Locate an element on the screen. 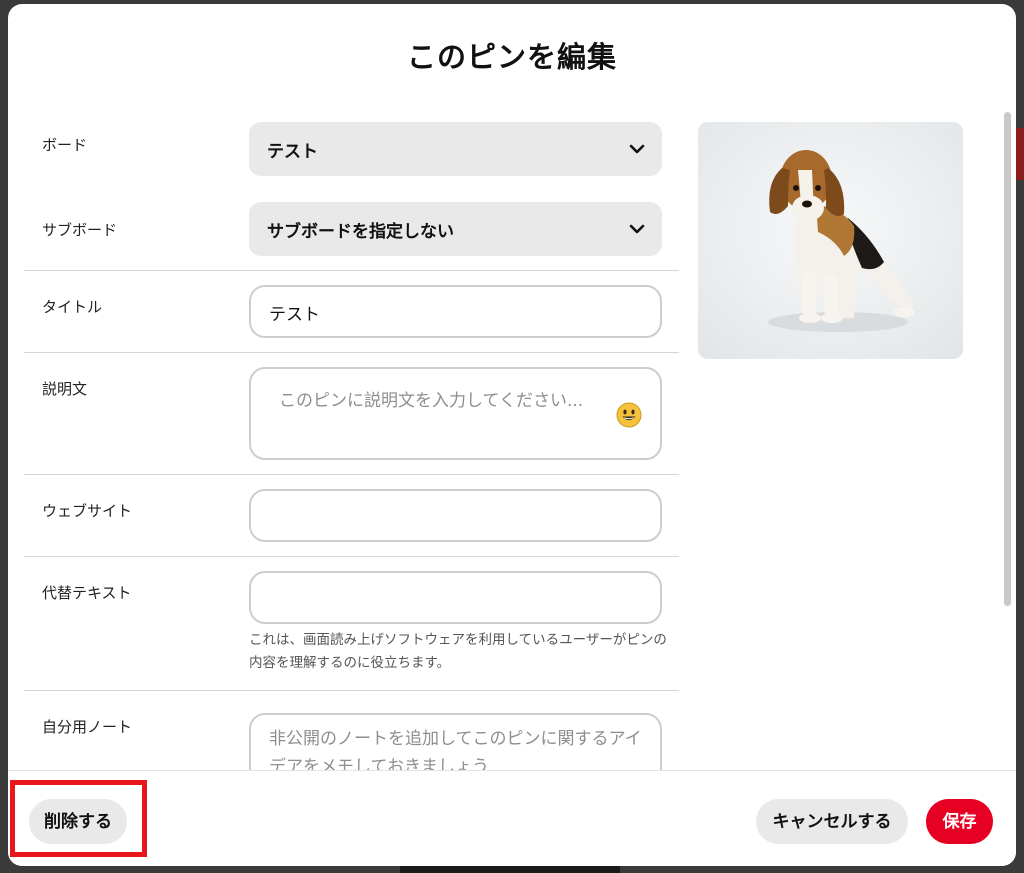 This screenshot has height=873, width=1024. delete-button-highlight is located at coordinates (78, 818).